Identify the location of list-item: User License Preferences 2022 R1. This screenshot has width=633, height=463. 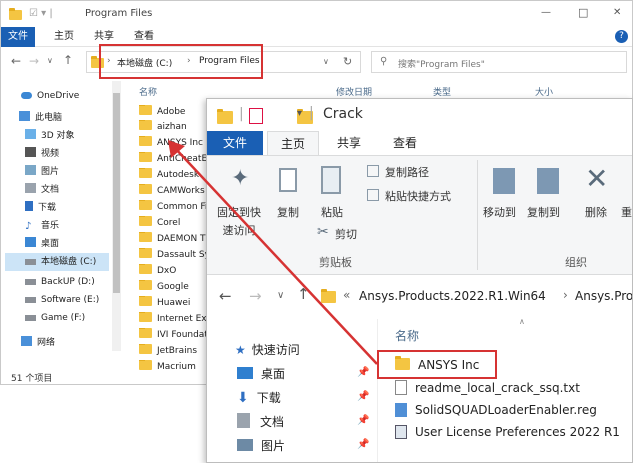
(507, 432).